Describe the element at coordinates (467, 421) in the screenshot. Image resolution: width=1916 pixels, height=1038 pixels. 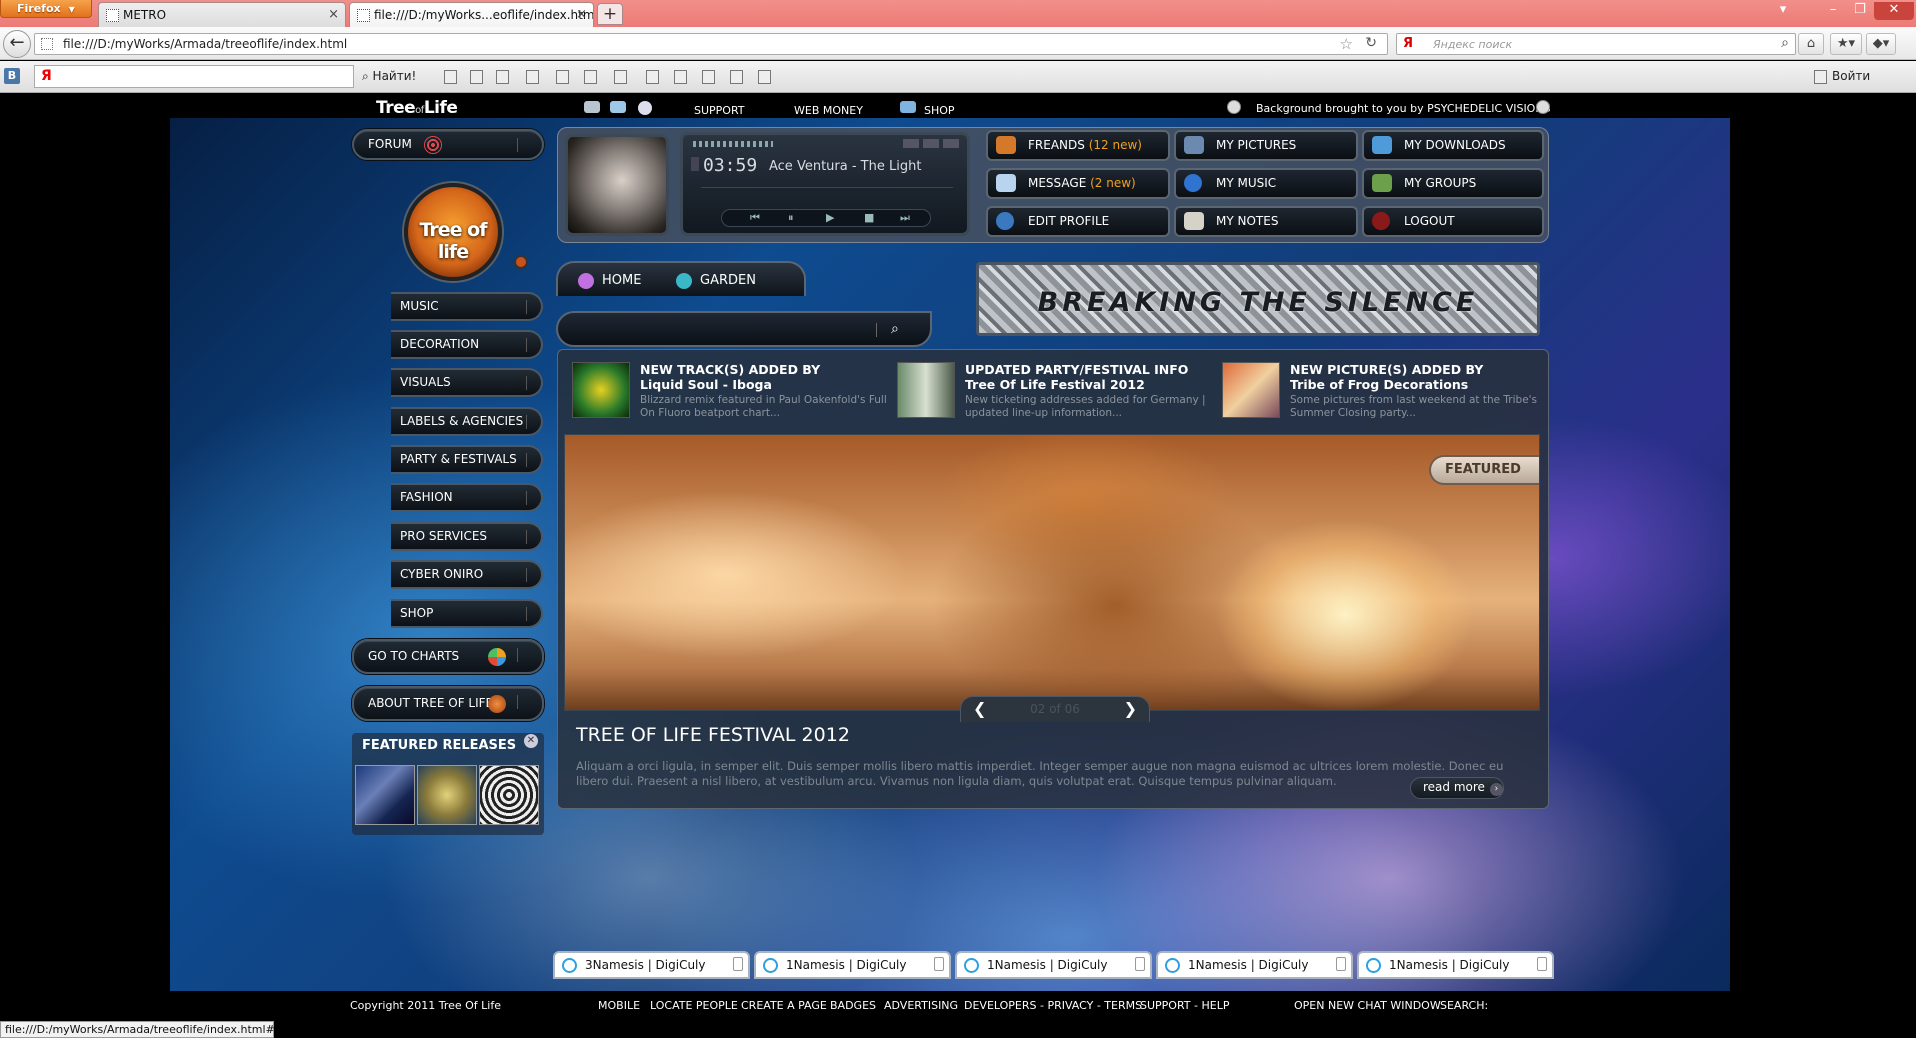
I see `menu-labels-agencies: LABELS & AGENCIES` at that location.